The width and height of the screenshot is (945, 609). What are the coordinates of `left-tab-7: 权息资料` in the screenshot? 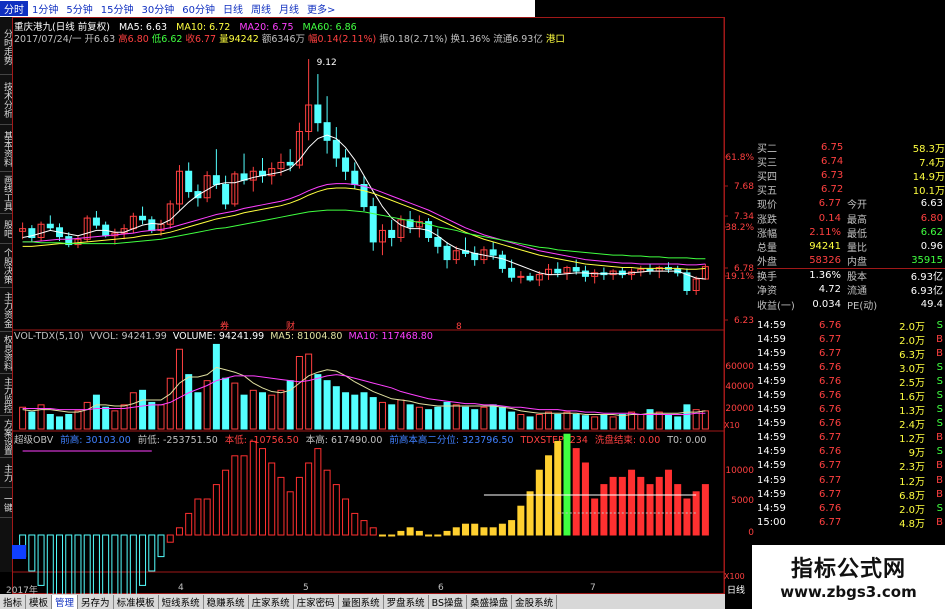 It's located at (6, 353).